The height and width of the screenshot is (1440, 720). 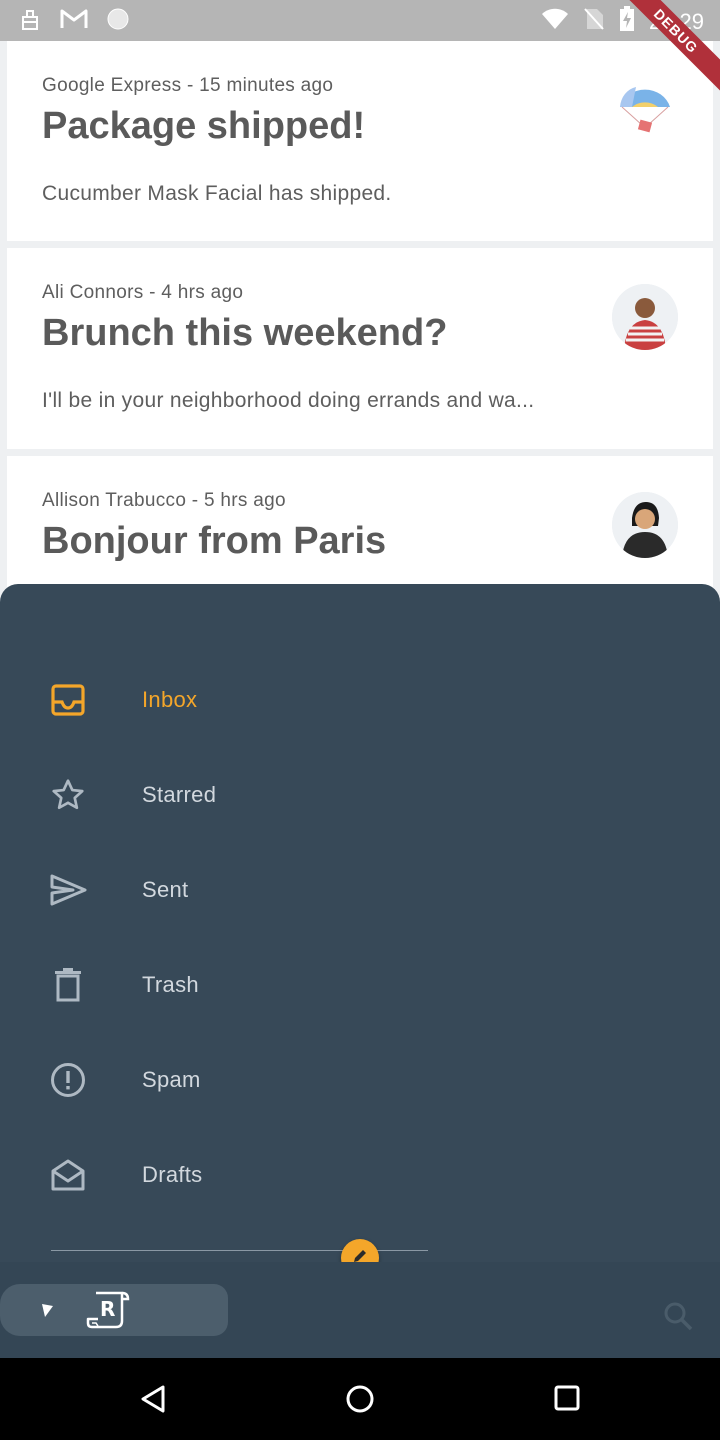 What do you see at coordinates (360, 1175) in the screenshot?
I see `nav-item-drafts: Drafts` at bounding box center [360, 1175].